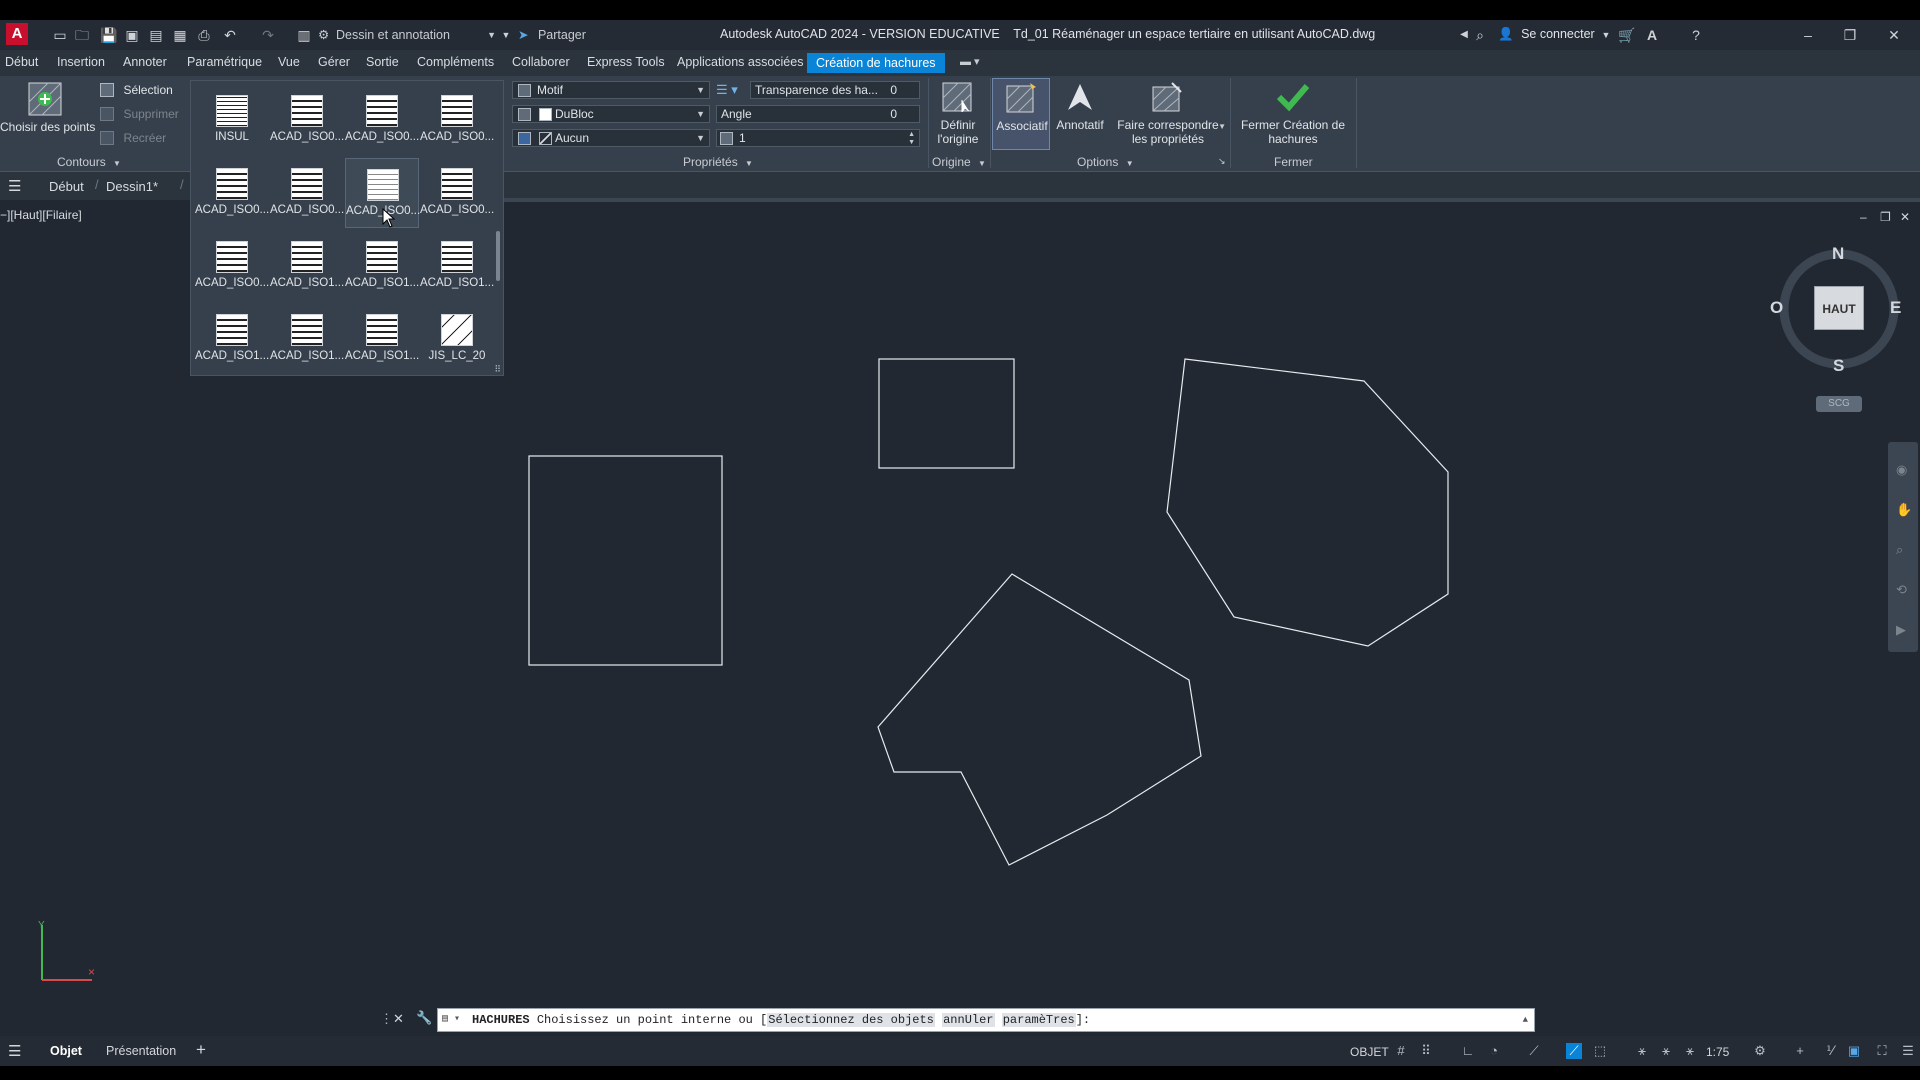  I want to click on tab-drawing: Dessin1*, so click(132, 186).